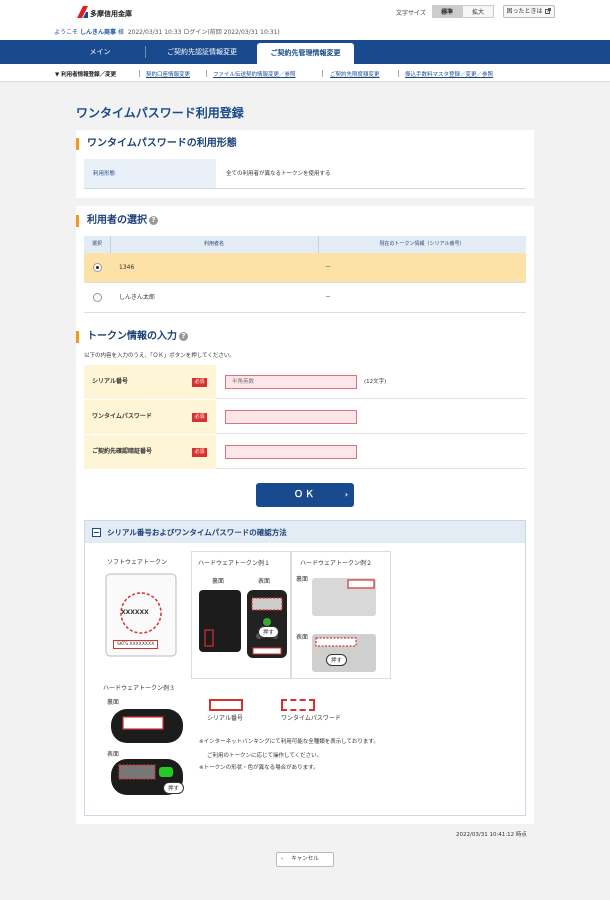 This screenshot has height=900, width=610. What do you see at coordinates (375, 382) in the screenshot?
I see `field-hint: (12文字)` at bounding box center [375, 382].